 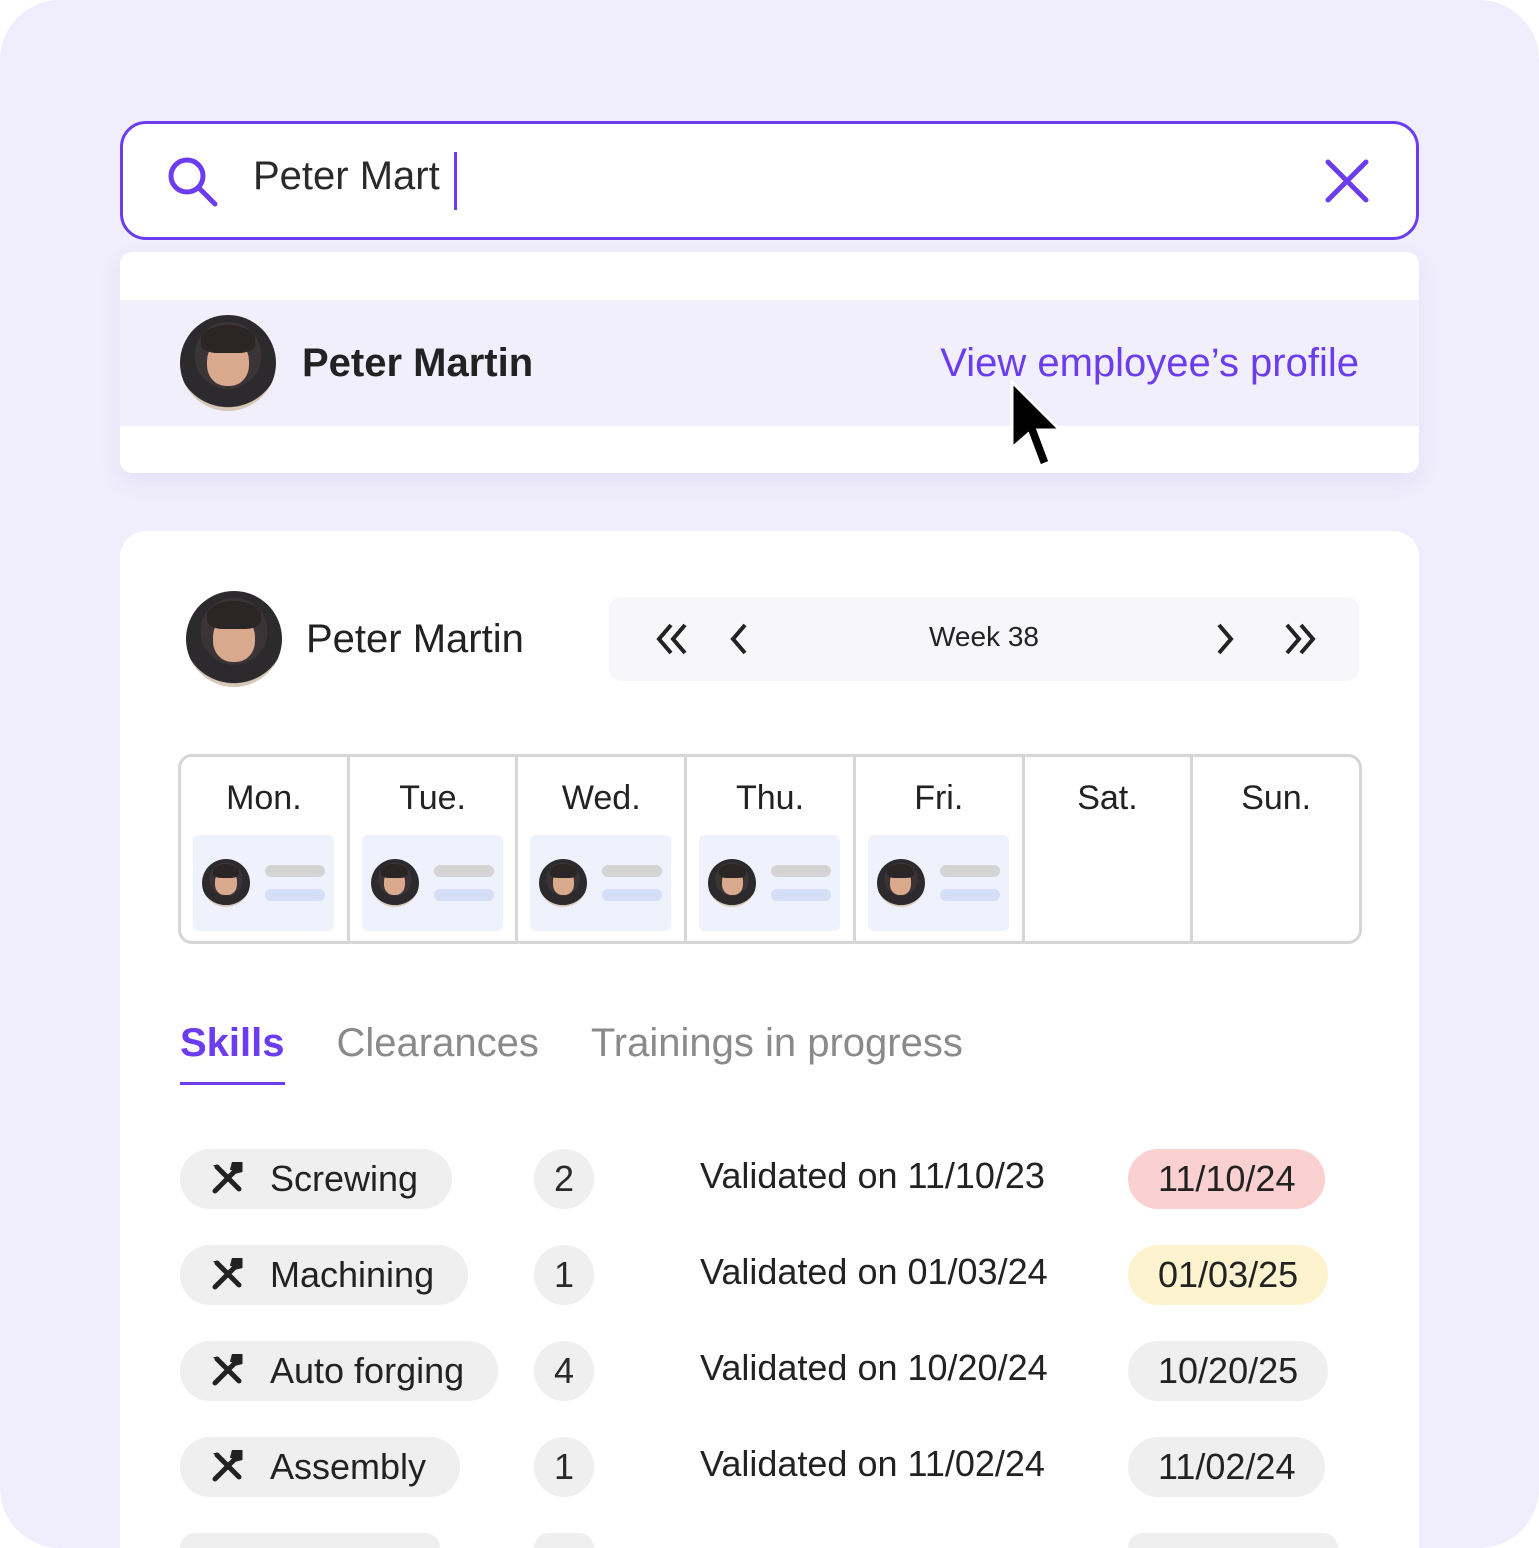 What do you see at coordinates (310, 1540) in the screenshot?
I see `skill-chip` at bounding box center [310, 1540].